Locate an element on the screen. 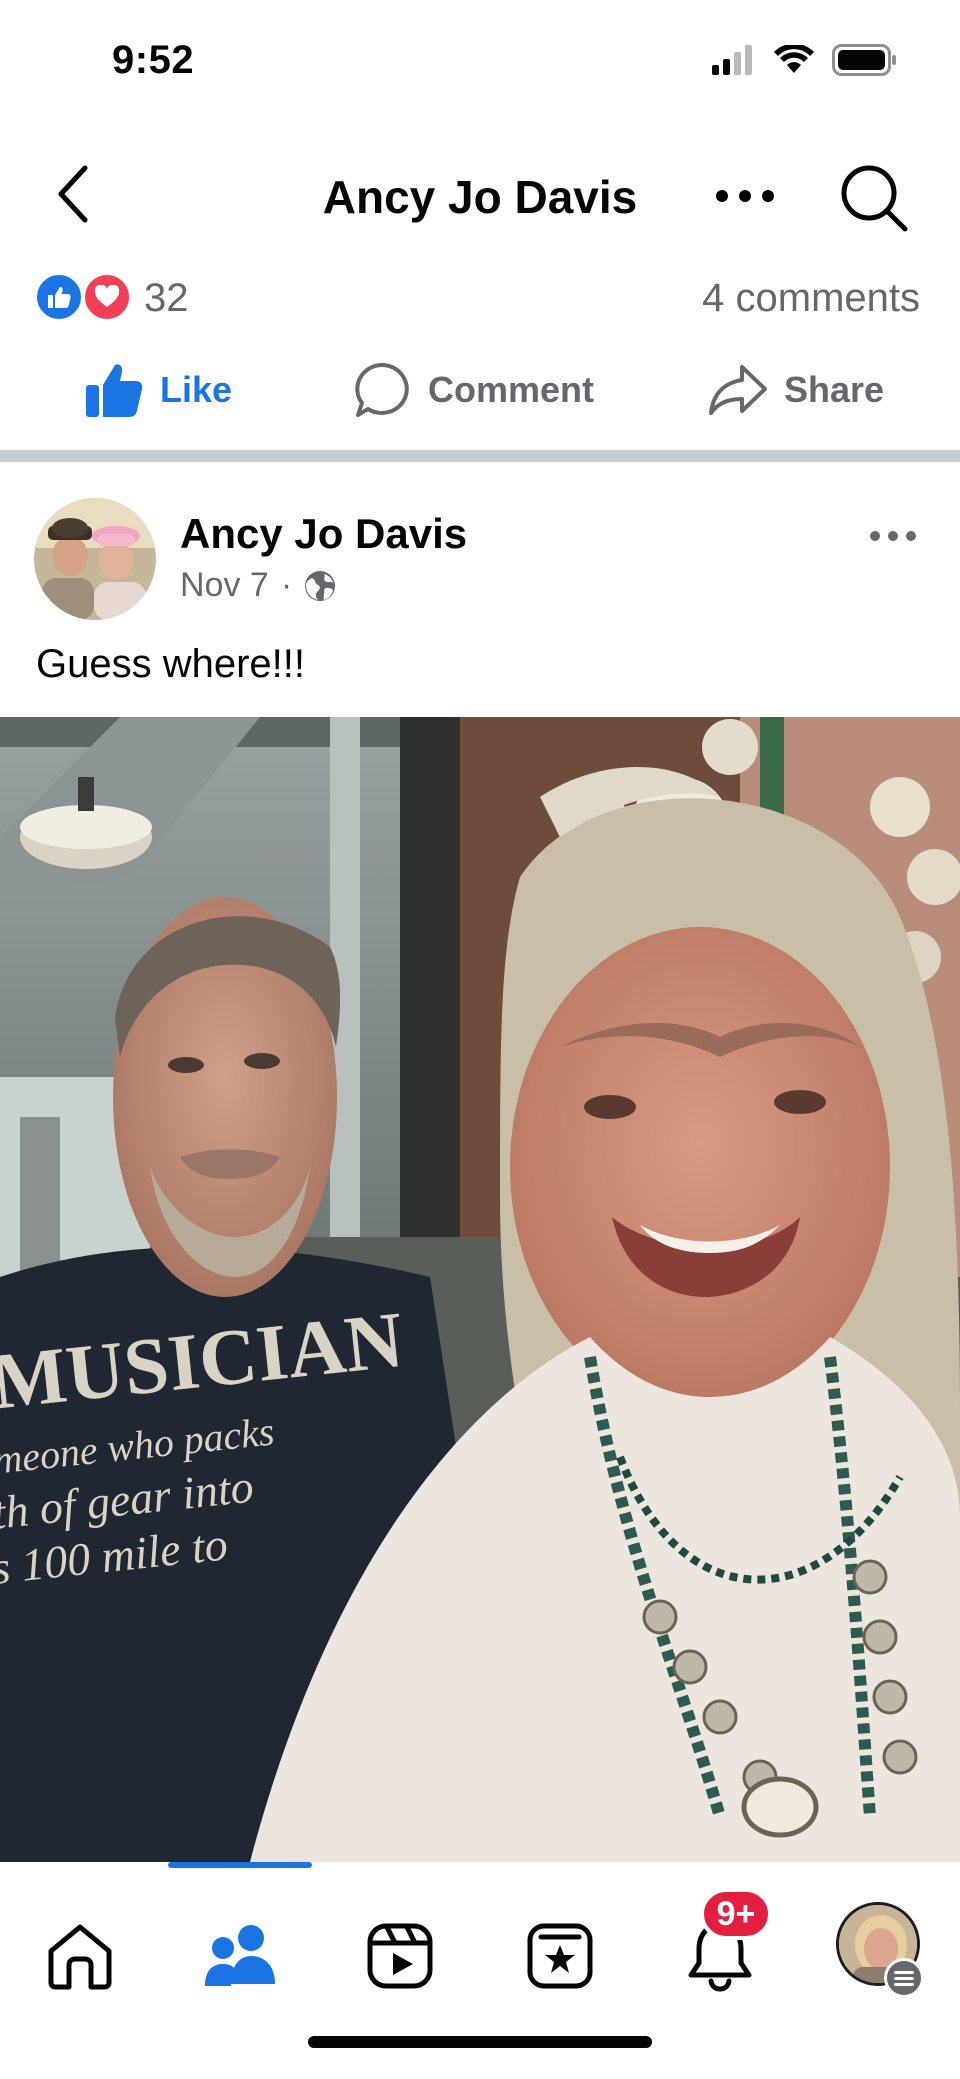  status-time: 9:52 is located at coordinates (153, 60).